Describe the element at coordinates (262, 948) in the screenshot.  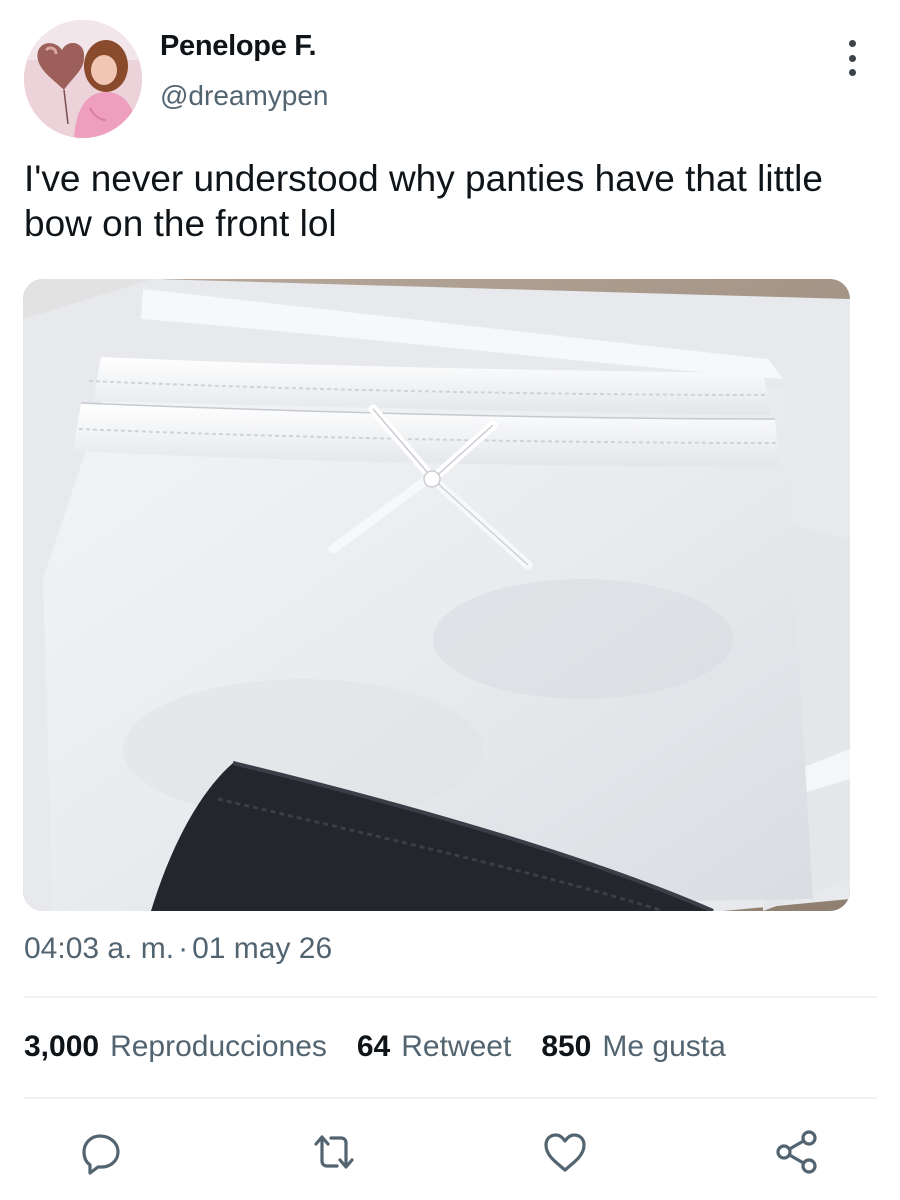
I see `tweet-date: 01 may 26` at that location.